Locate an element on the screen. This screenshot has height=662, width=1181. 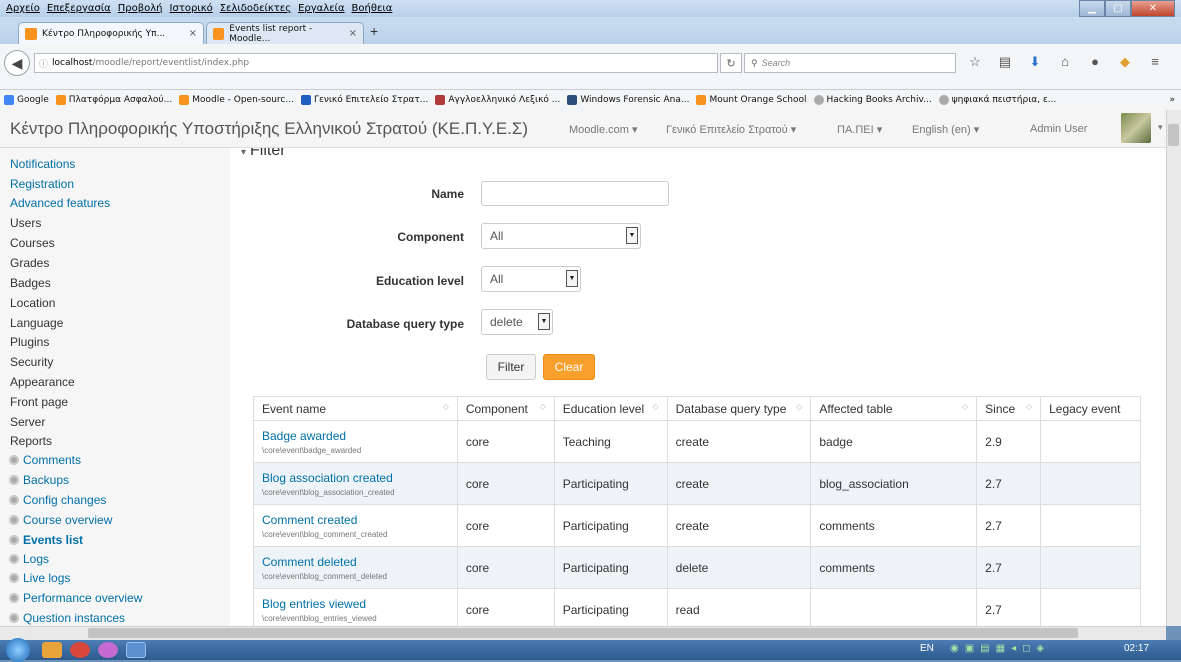
tab-events-list: Events list report - Moodle... × is located at coordinates (285, 33).